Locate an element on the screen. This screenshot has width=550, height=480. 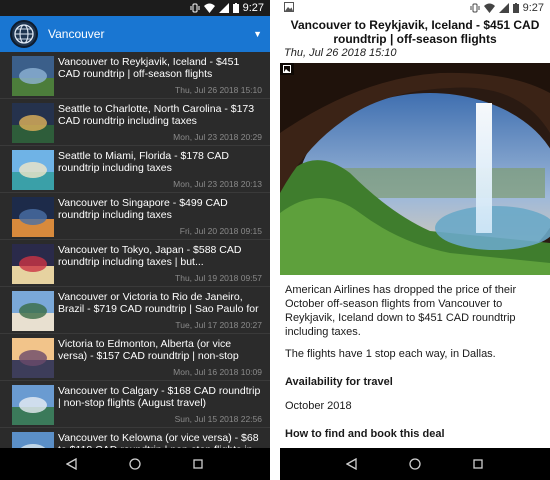
city-selector: Vancouver is located at coordinates (150, 34).